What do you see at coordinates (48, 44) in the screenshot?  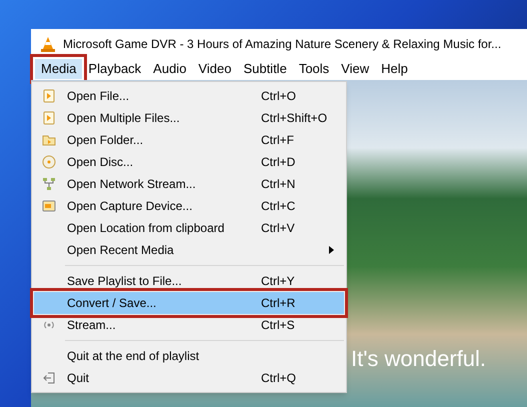 I see `traffic-cone-icon` at bounding box center [48, 44].